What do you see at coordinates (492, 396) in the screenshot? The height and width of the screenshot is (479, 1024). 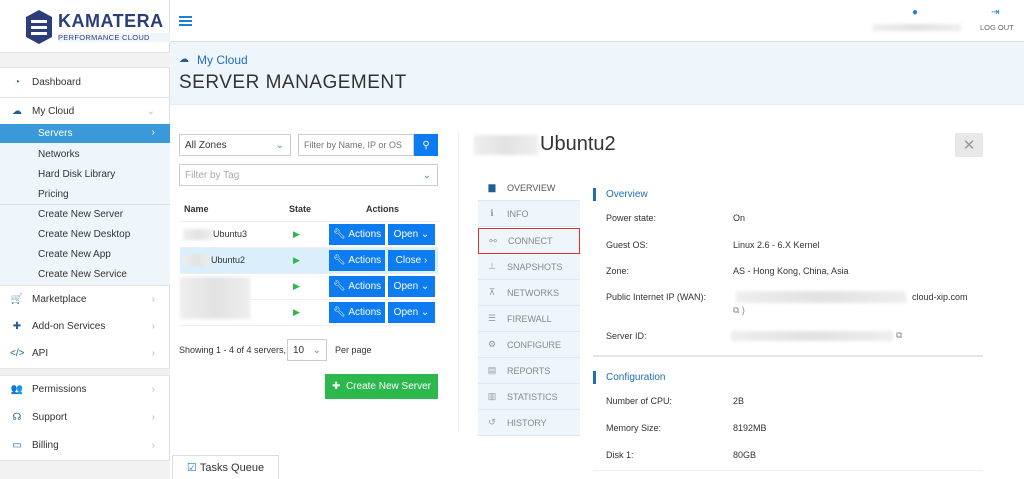 I see `bar-chart-icon: ▥` at bounding box center [492, 396].